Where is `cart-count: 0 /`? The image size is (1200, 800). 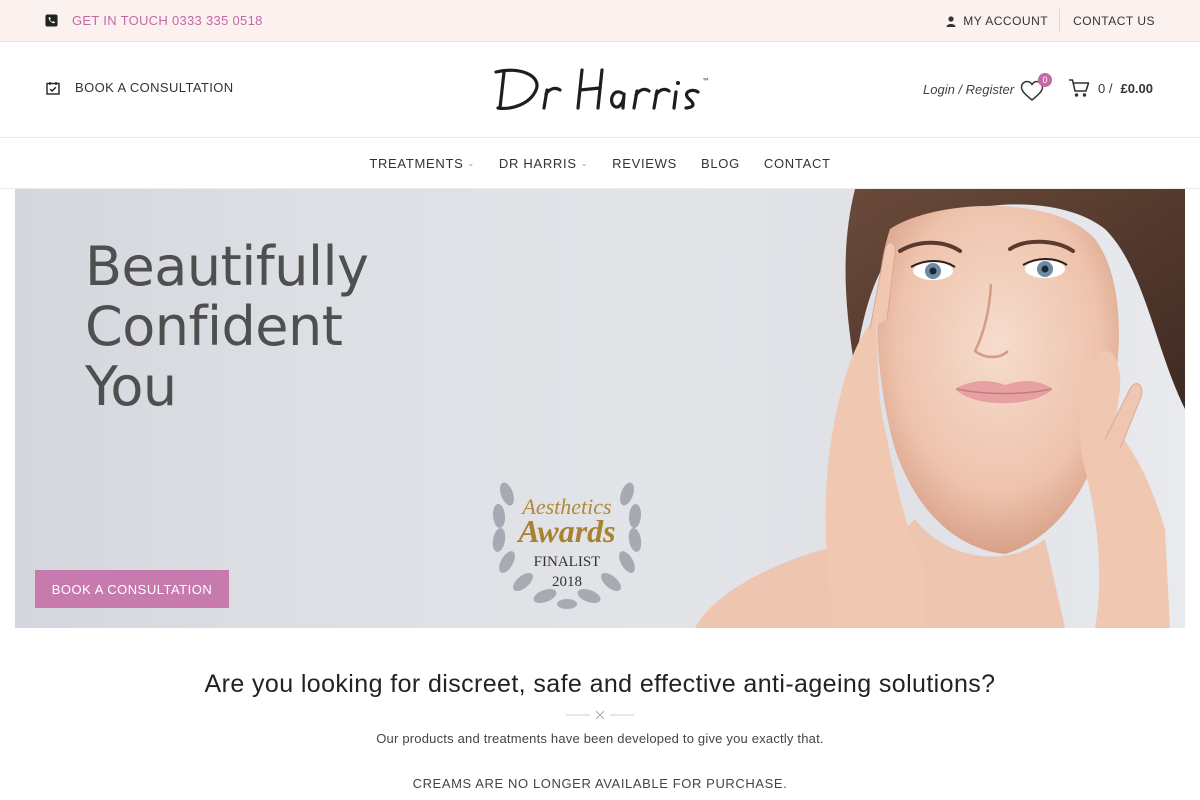
cart-count: 0 / is located at coordinates (1105, 88).